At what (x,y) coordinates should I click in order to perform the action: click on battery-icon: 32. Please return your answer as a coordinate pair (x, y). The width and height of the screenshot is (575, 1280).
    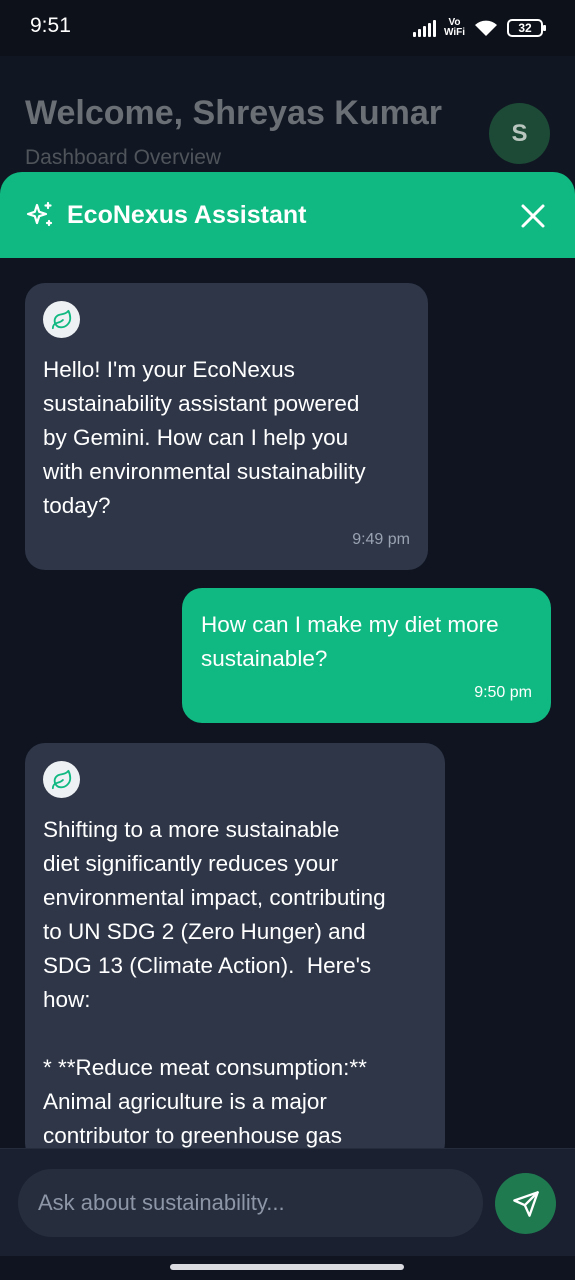
    Looking at the image, I should click on (526, 28).